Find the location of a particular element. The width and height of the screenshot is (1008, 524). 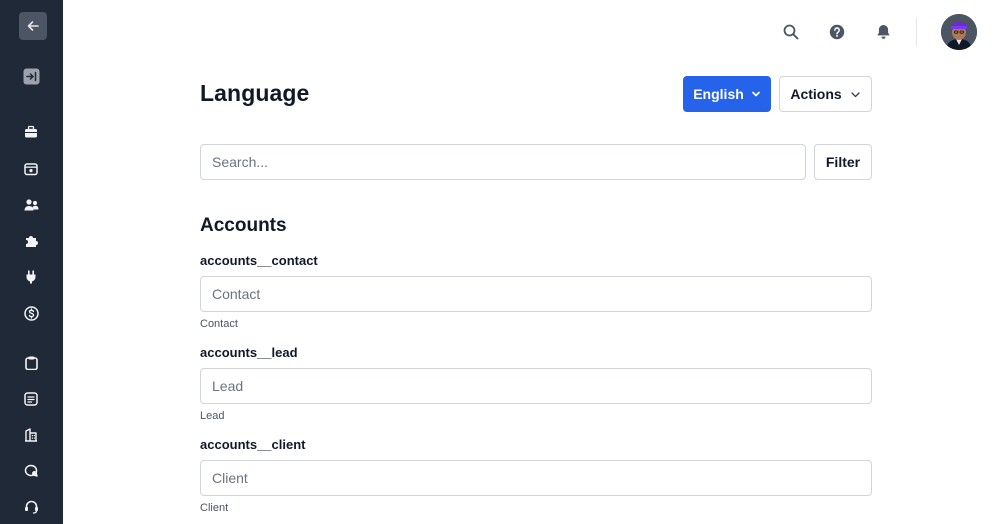

sidebar-item-projects is located at coordinates (31, 132).